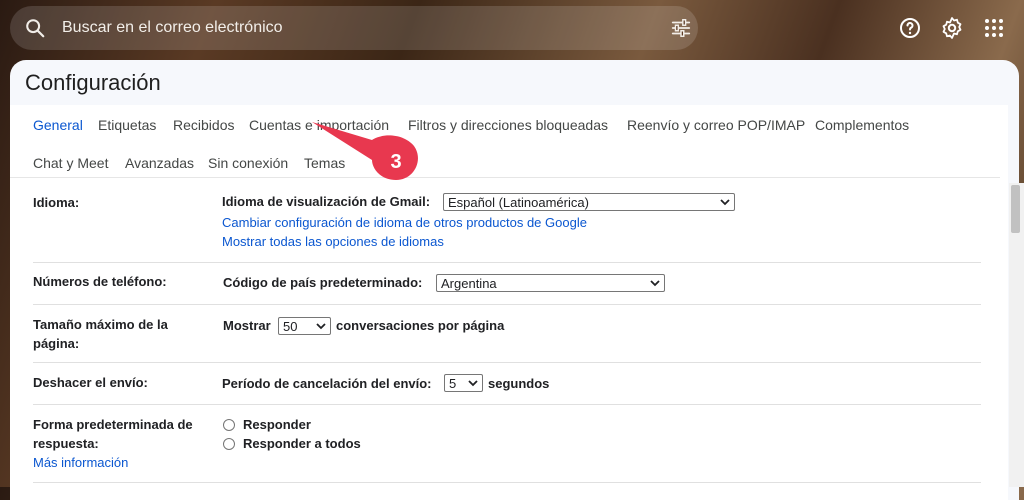 The height and width of the screenshot is (500, 1024). Describe the element at coordinates (100, 281) in the screenshot. I see `phone-numbers-label: Números de teléfono:` at that location.